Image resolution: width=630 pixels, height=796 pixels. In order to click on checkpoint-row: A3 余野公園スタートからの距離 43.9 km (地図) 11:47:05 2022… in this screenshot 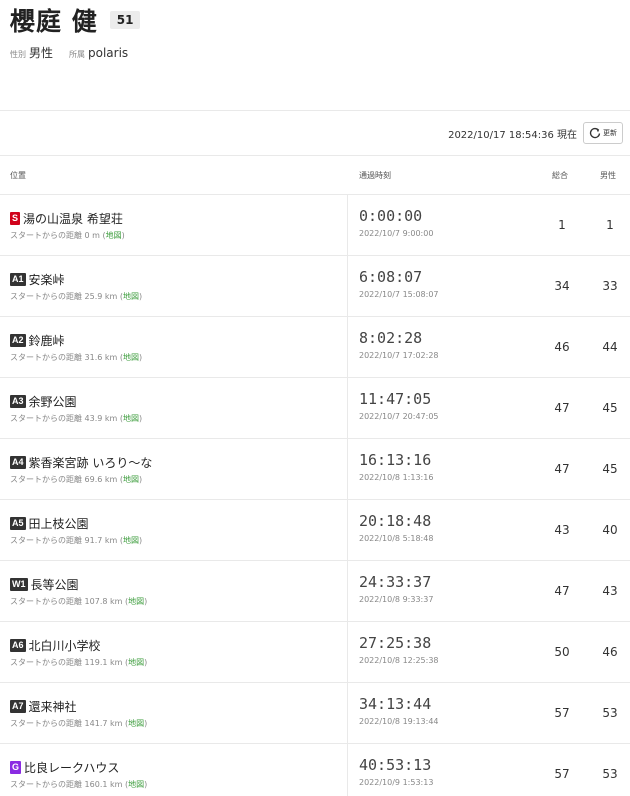, I will do `click(315, 407)`.